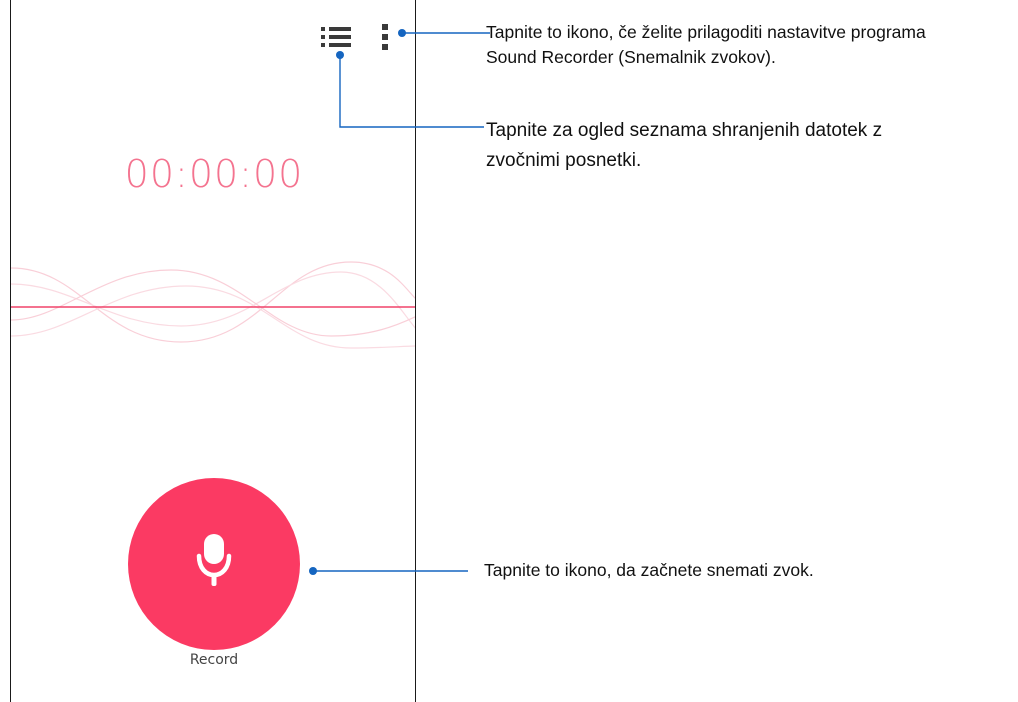  I want to click on menu-callout-line-2: Sound Recorder (Snemalnik zvokov)., so click(631, 57).